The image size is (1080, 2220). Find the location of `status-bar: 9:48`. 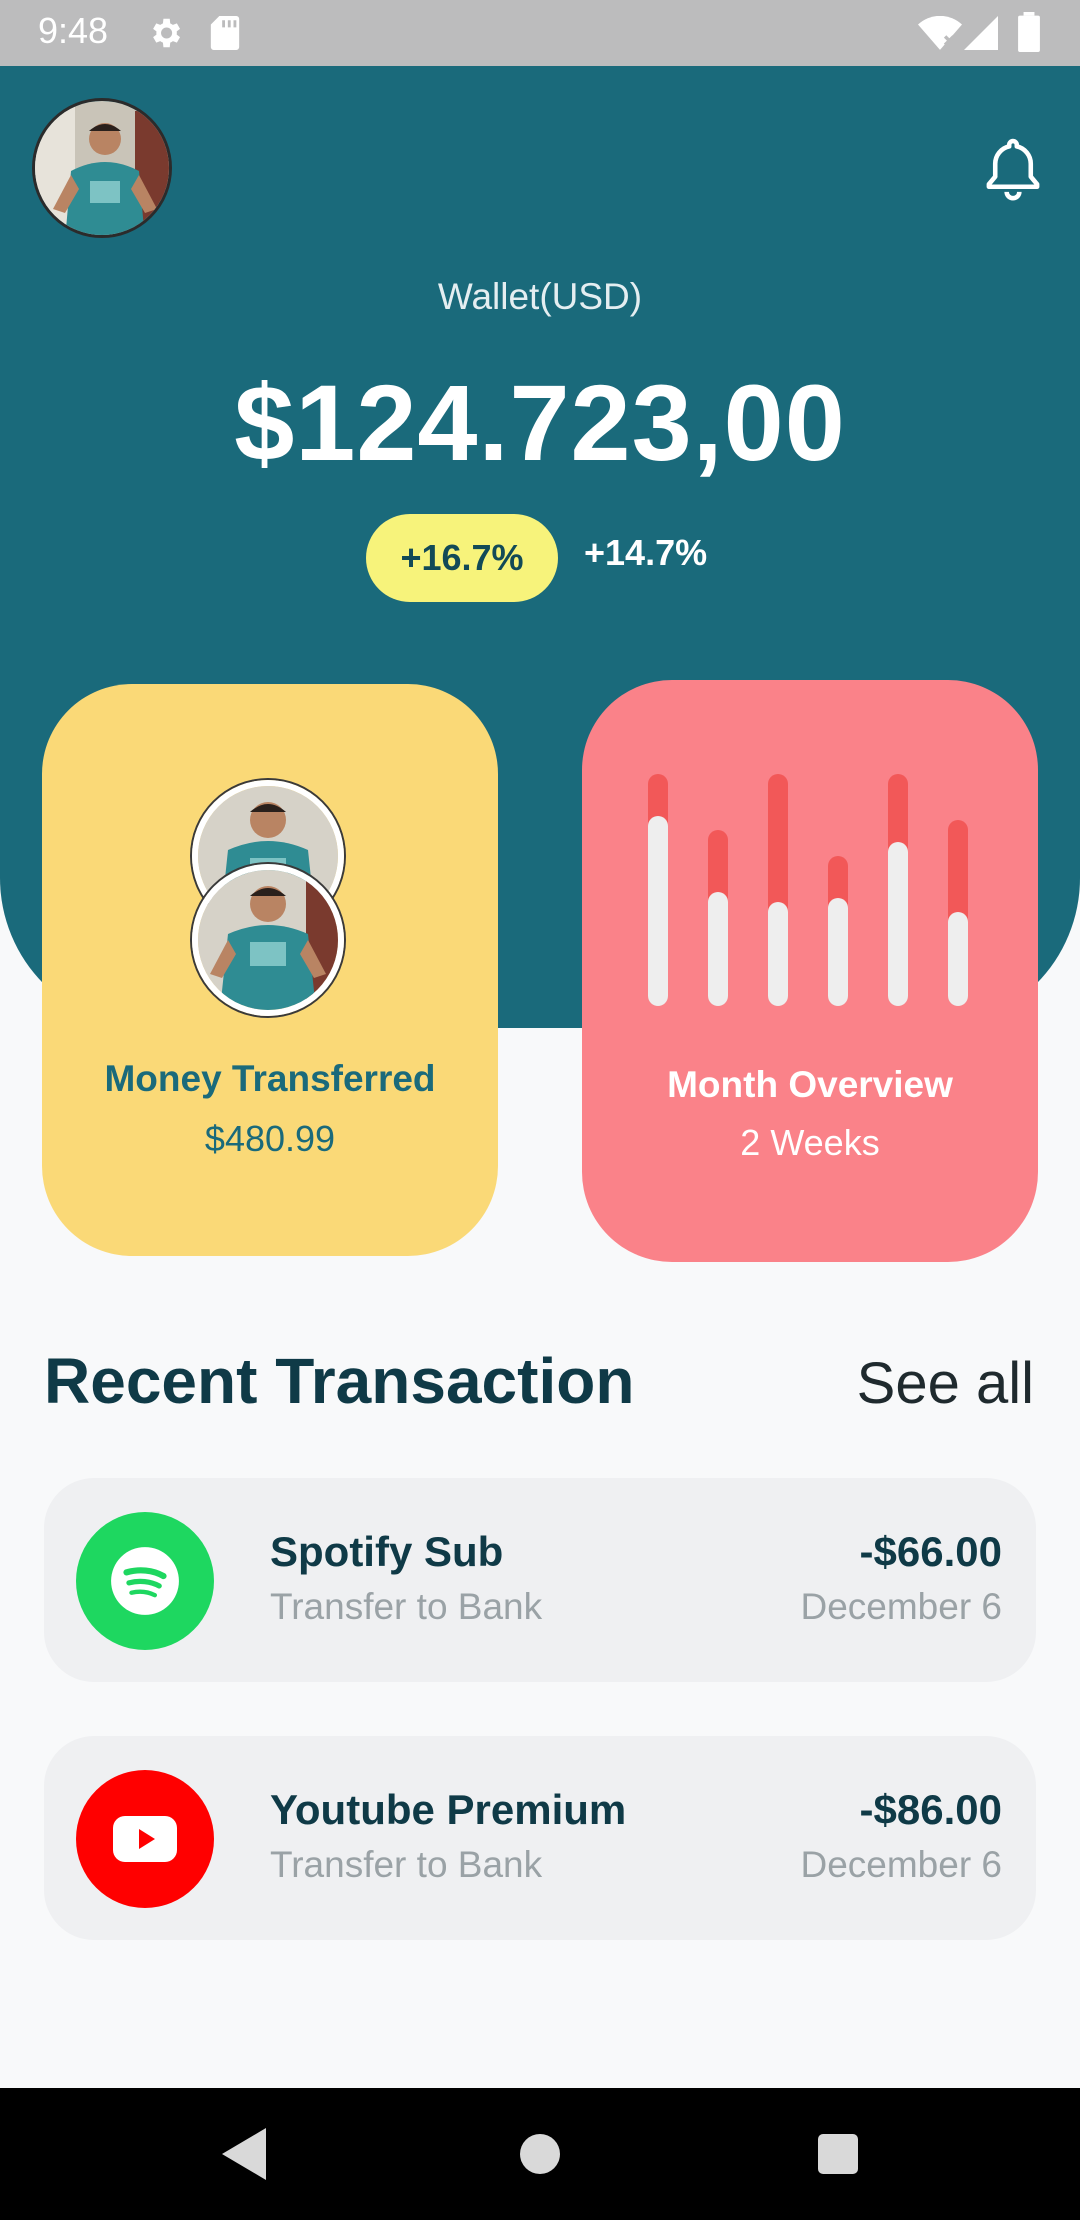

status-bar: 9:48 is located at coordinates (540, 33).